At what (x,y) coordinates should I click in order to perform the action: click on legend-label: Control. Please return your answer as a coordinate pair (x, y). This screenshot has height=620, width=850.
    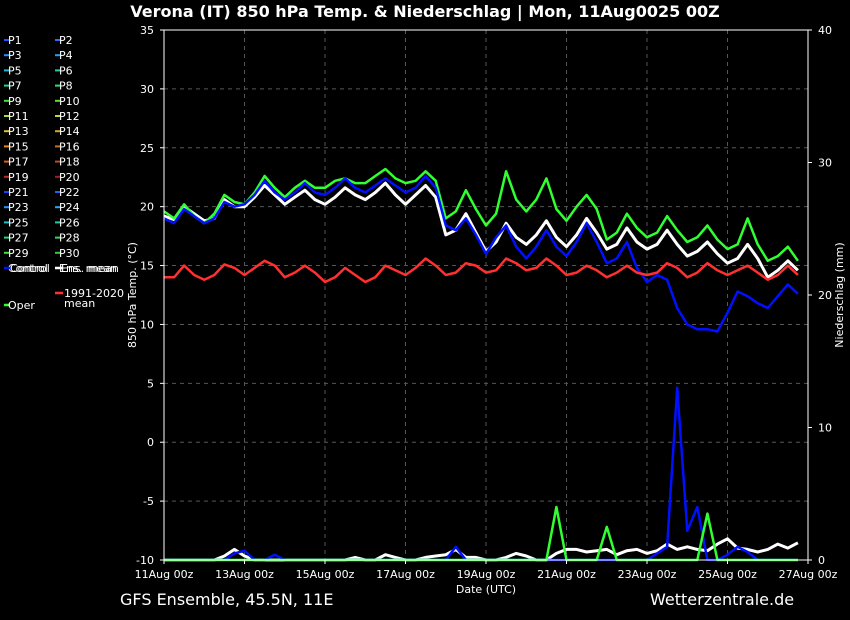
    Looking at the image, I should click on (30, 268).